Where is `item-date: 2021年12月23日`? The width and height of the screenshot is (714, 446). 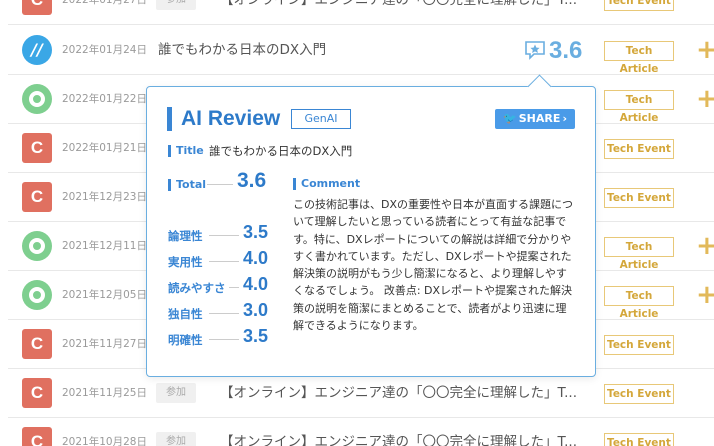
item-date: 2021年12月23日 is located at coordinates (104, 197).